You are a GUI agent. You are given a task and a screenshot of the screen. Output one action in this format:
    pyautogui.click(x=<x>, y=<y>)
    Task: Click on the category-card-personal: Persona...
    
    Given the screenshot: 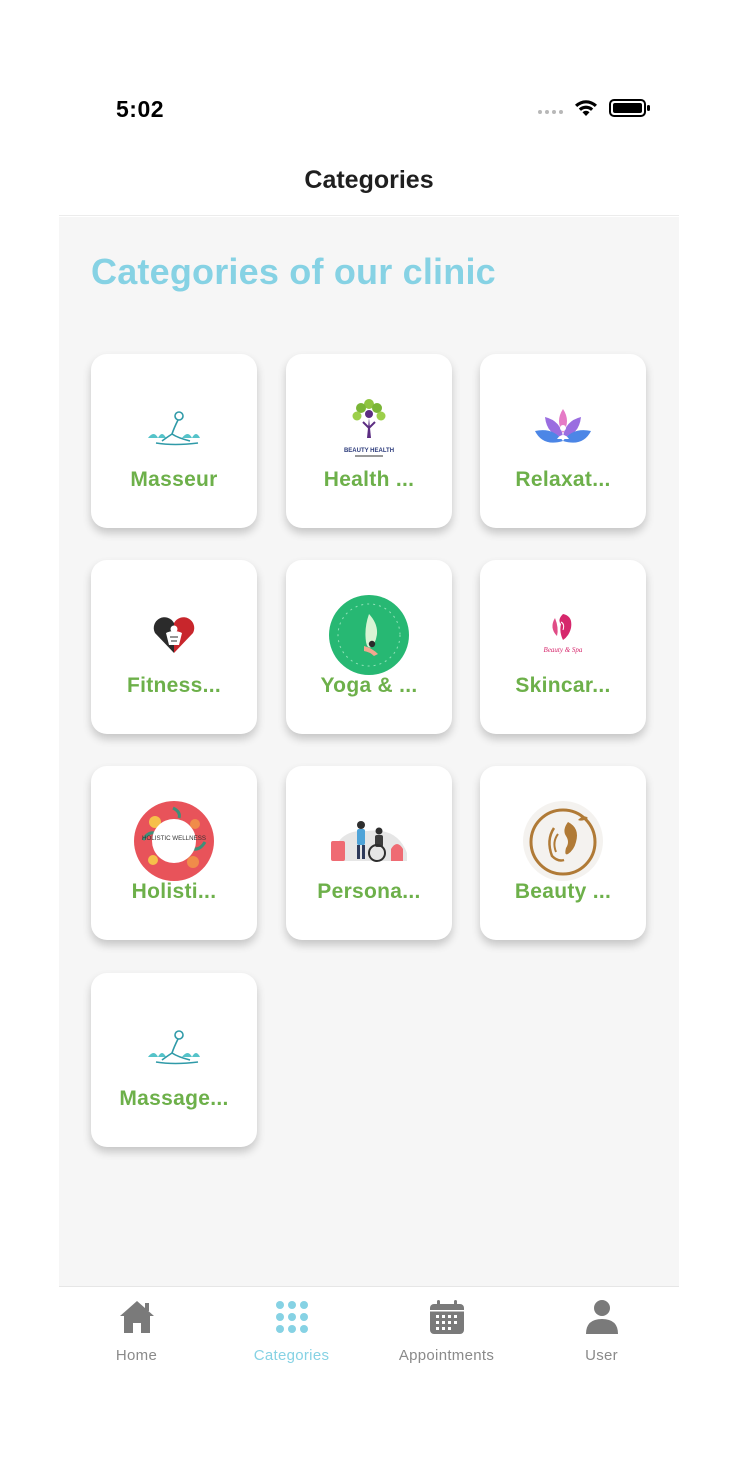 What is the action you would take?
    pyautogui.click(x=369, y=853)
    